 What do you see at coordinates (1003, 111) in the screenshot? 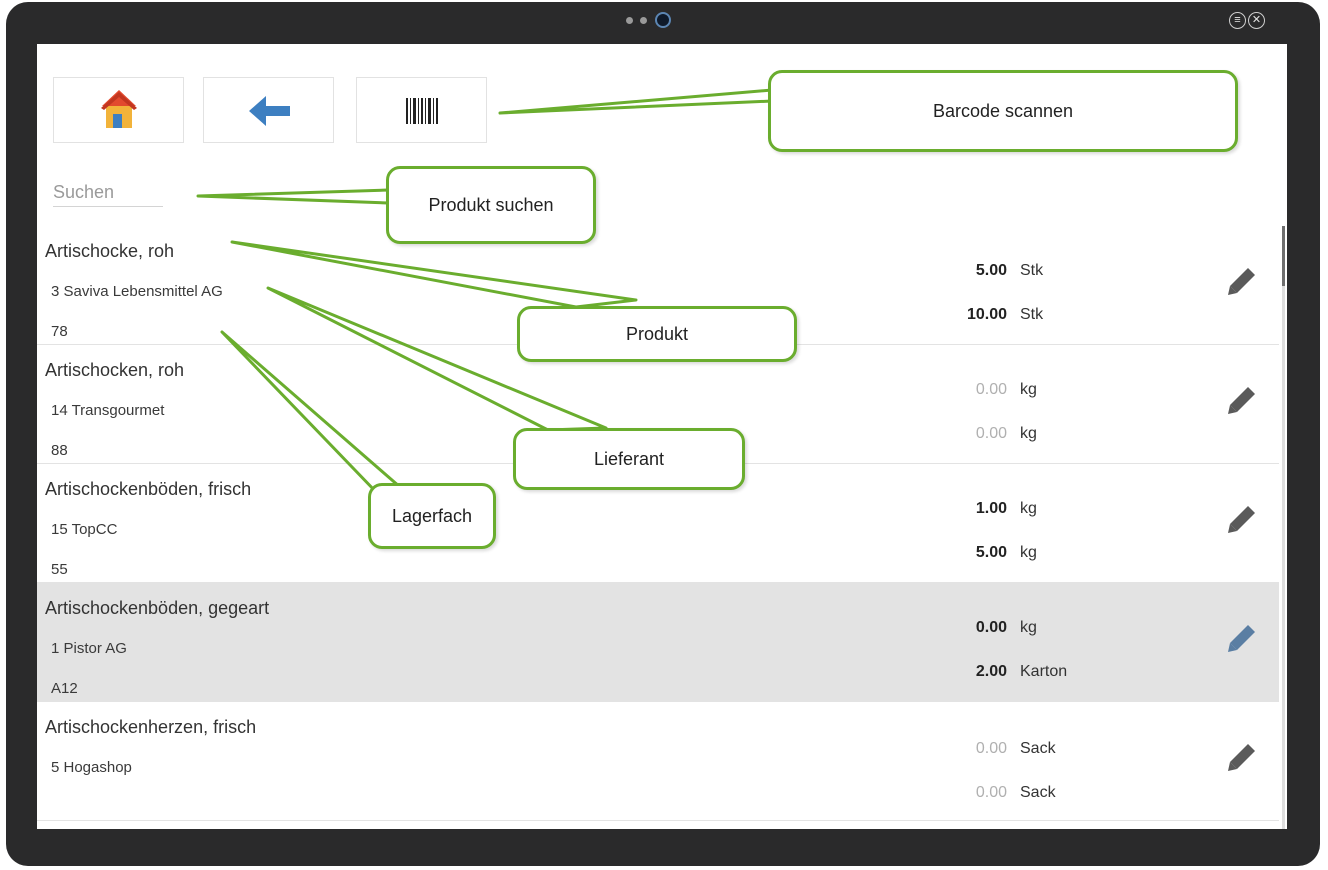
I see `callout-barcode: Barcode scannen` at bounding box center [1003, 111].